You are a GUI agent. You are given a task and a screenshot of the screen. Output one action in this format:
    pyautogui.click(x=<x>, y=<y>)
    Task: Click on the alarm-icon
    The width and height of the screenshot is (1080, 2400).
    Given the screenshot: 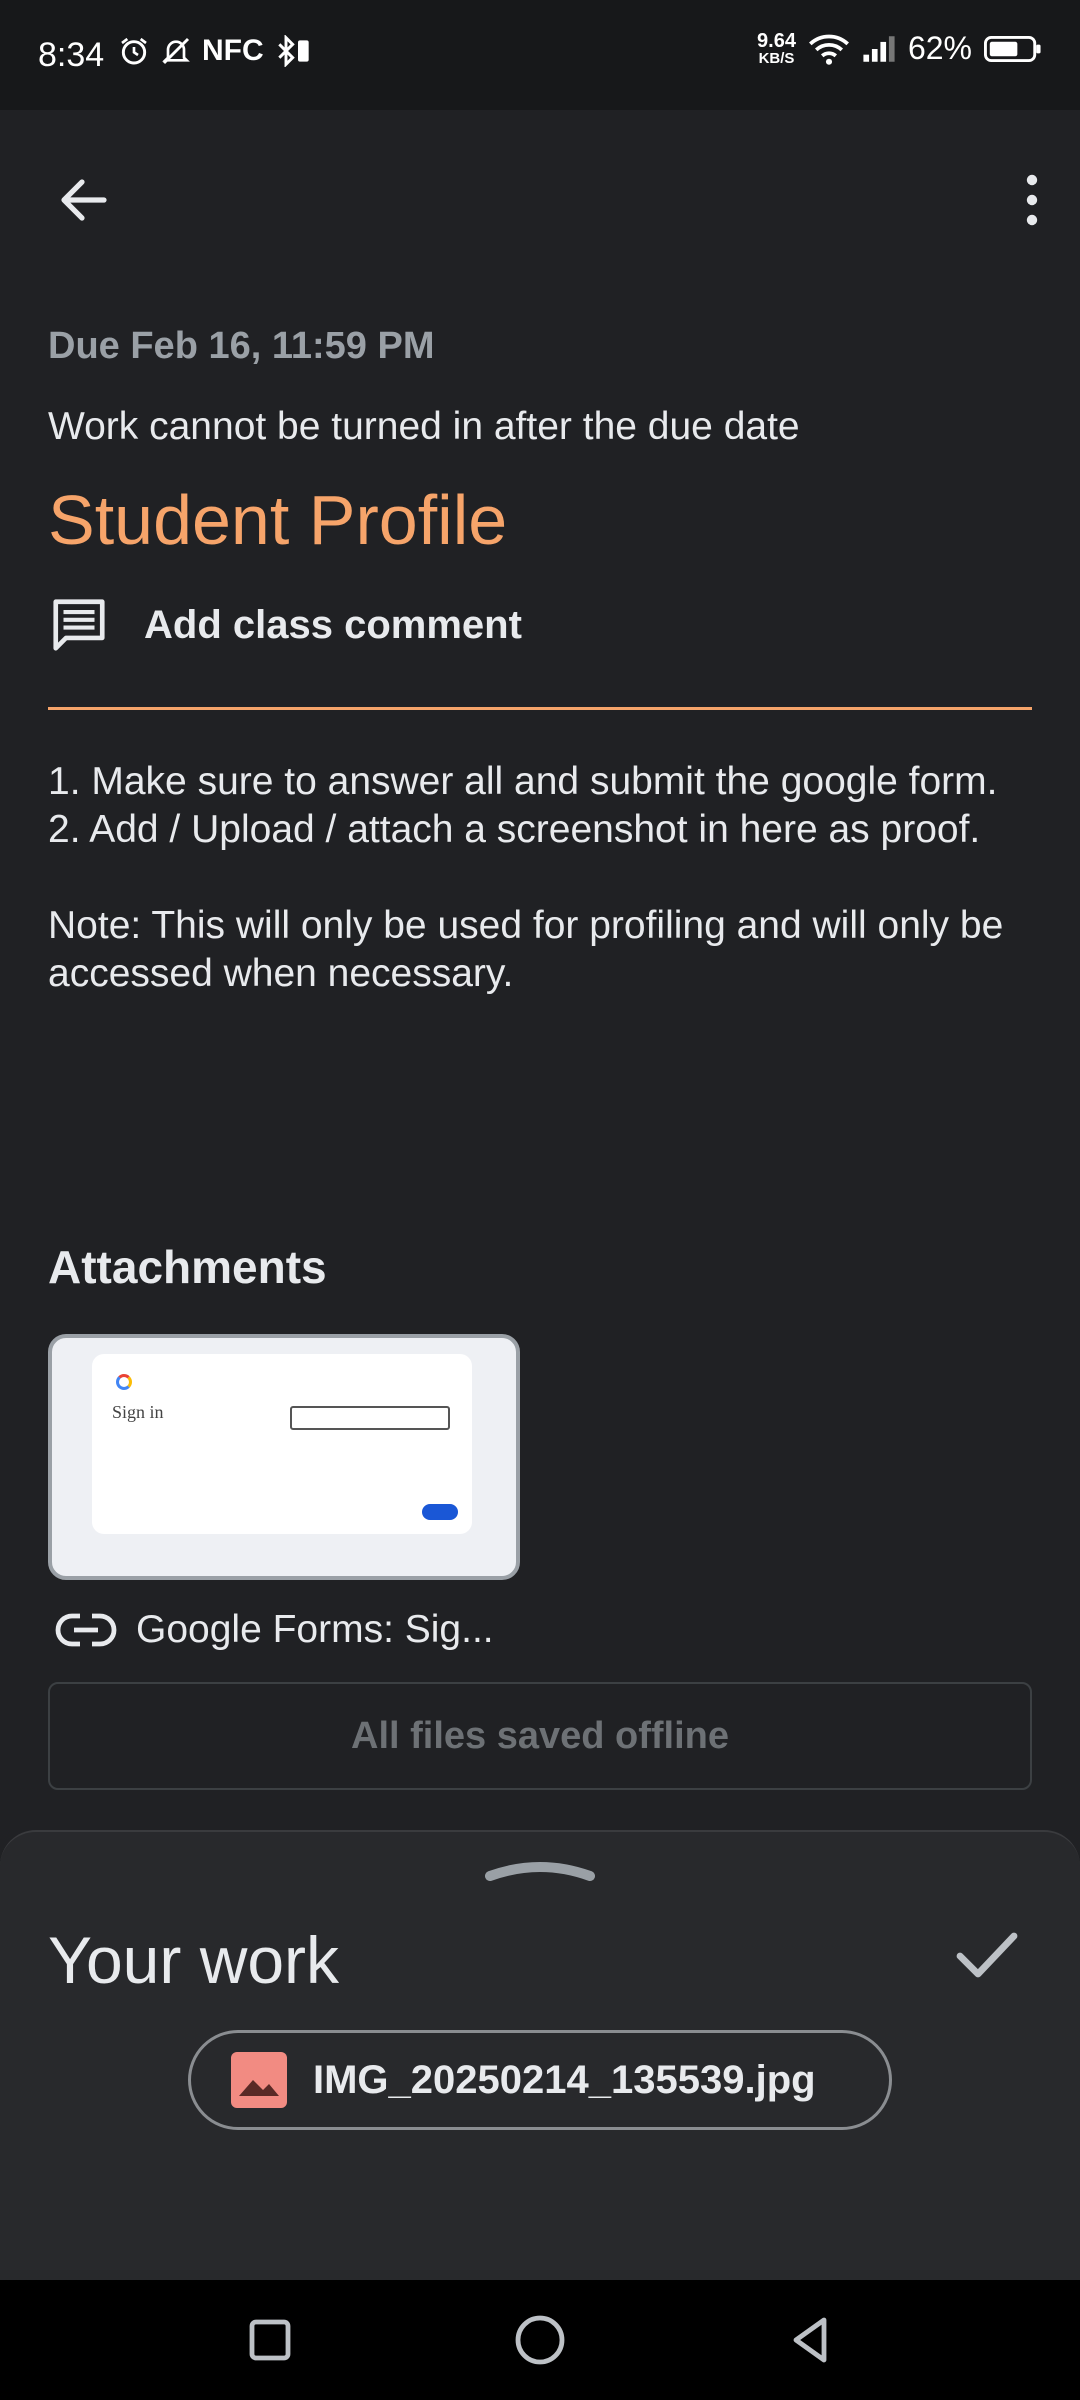 What is the action you would take?
    pyautogui.click(x=134, y=51)
    